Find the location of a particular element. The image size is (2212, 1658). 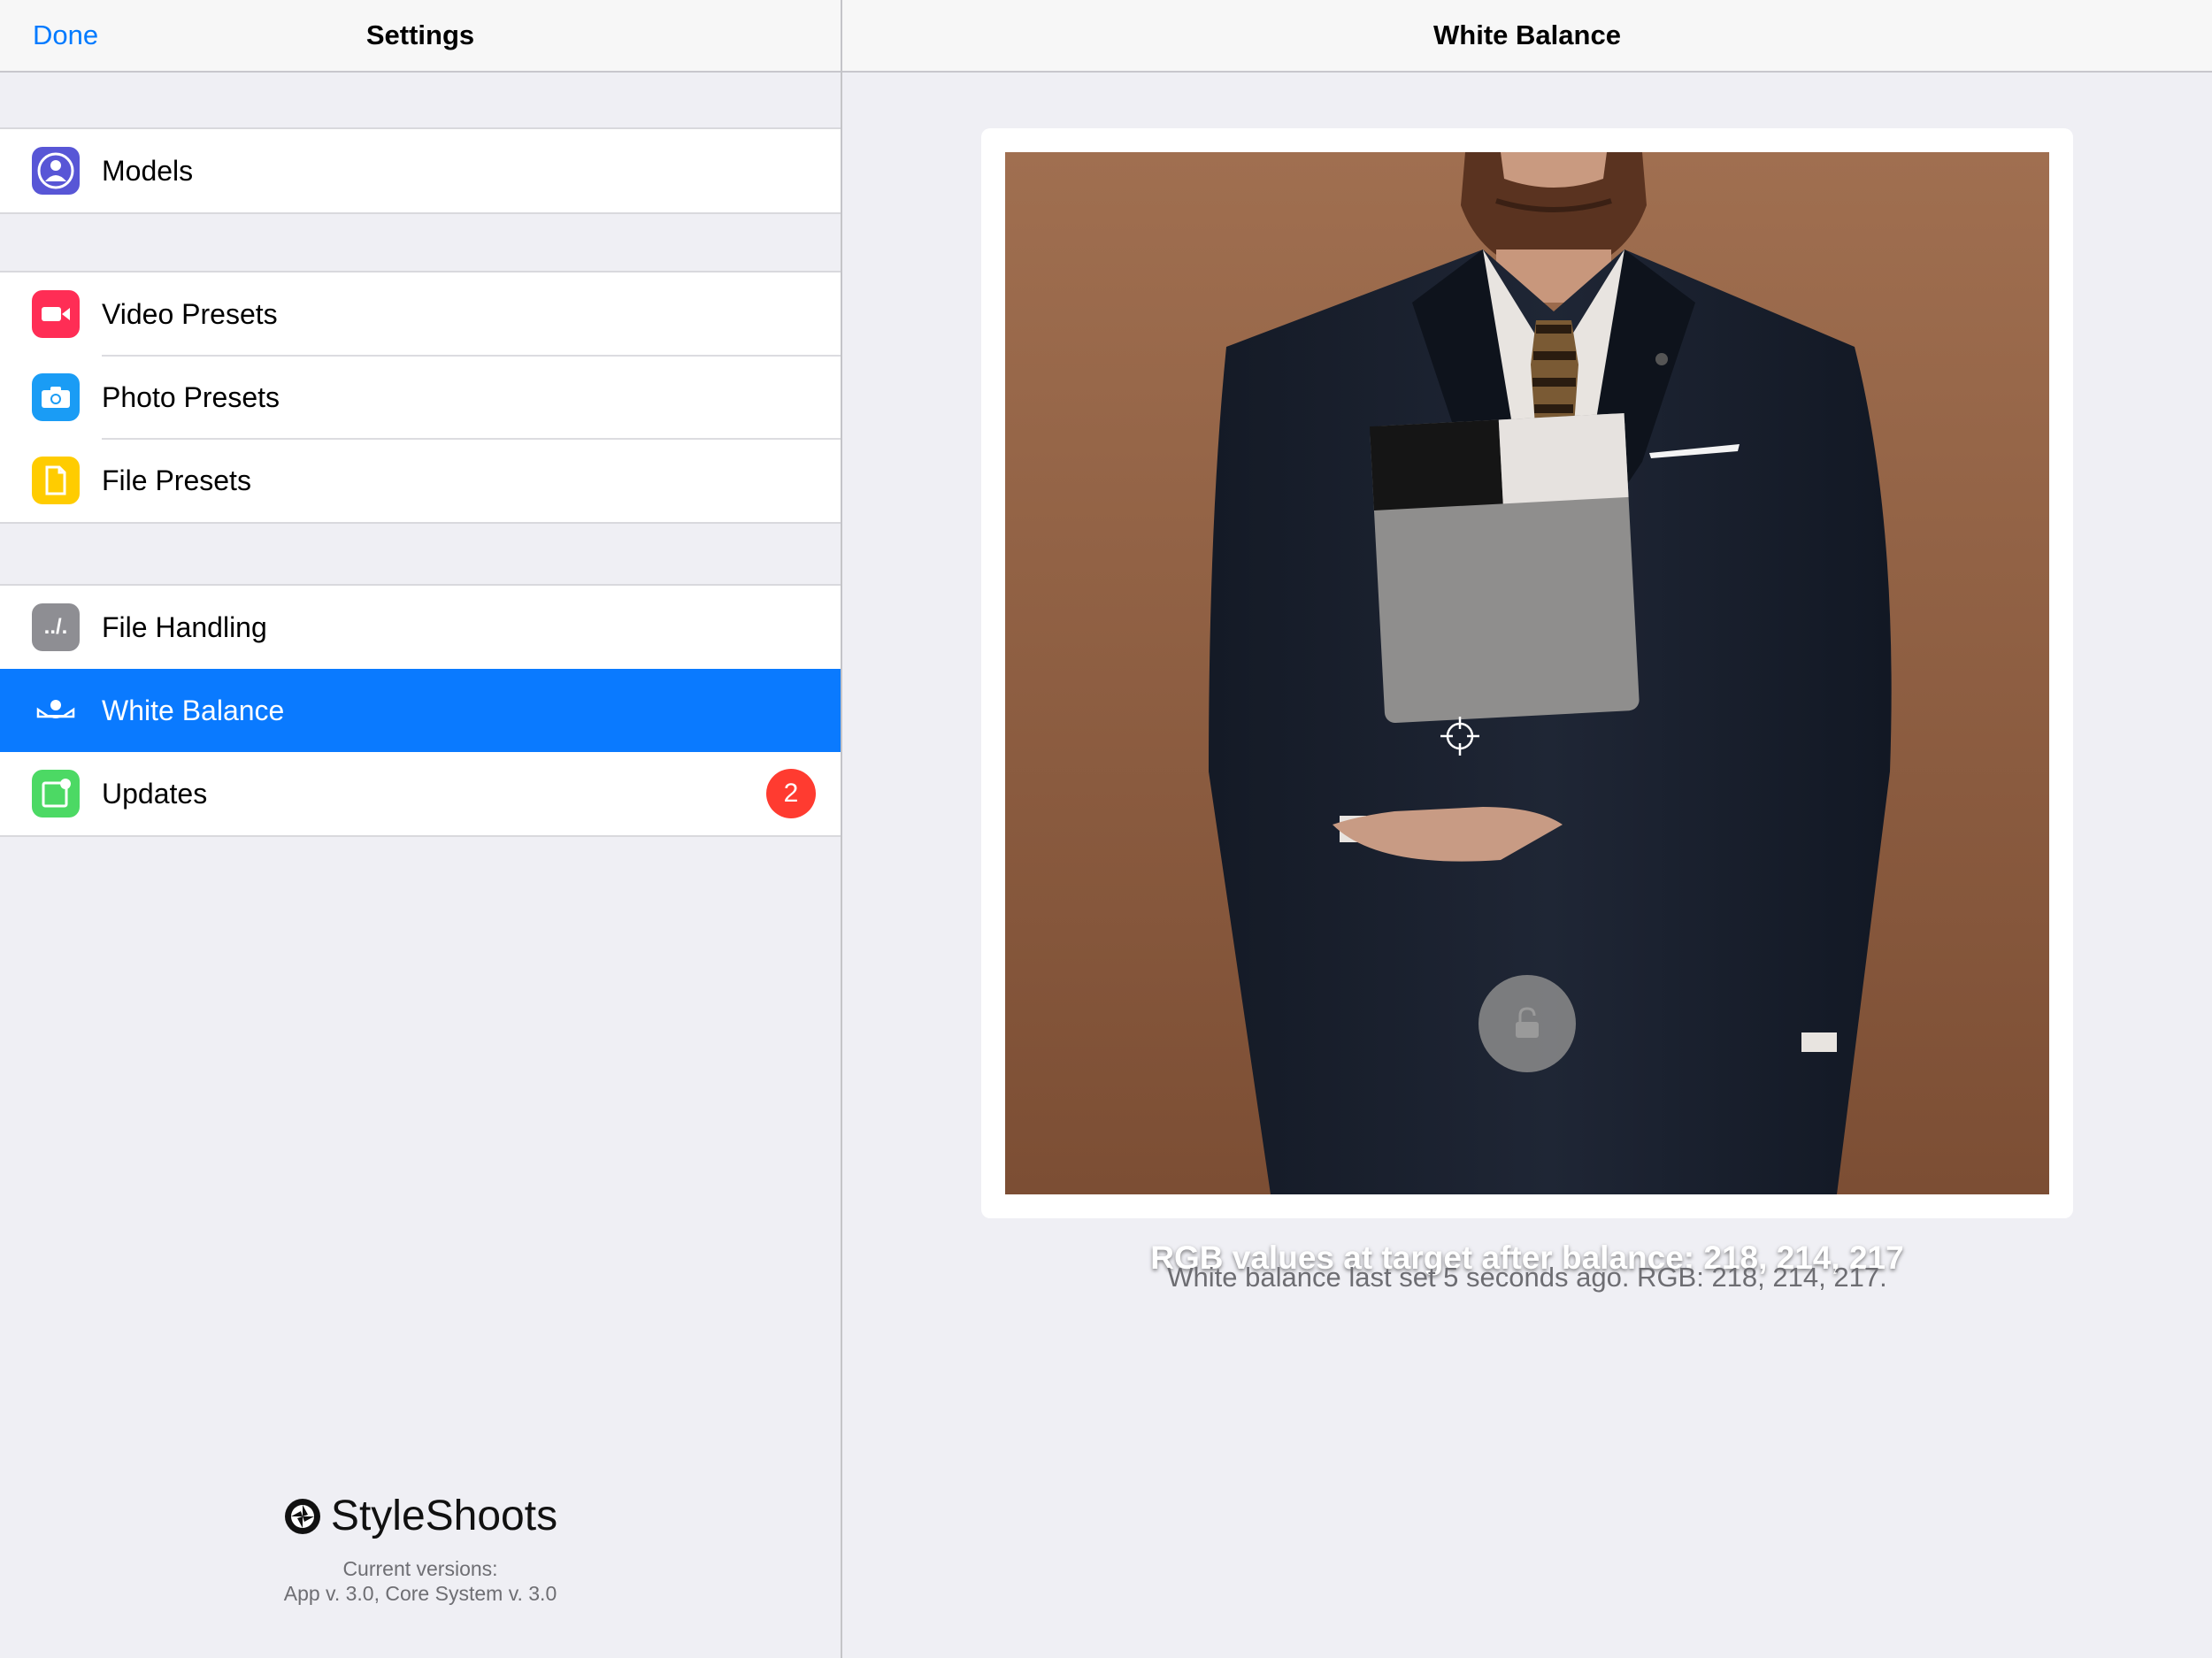

settings-item-video-presets: Video Presets is located at coordinates (421, 314).